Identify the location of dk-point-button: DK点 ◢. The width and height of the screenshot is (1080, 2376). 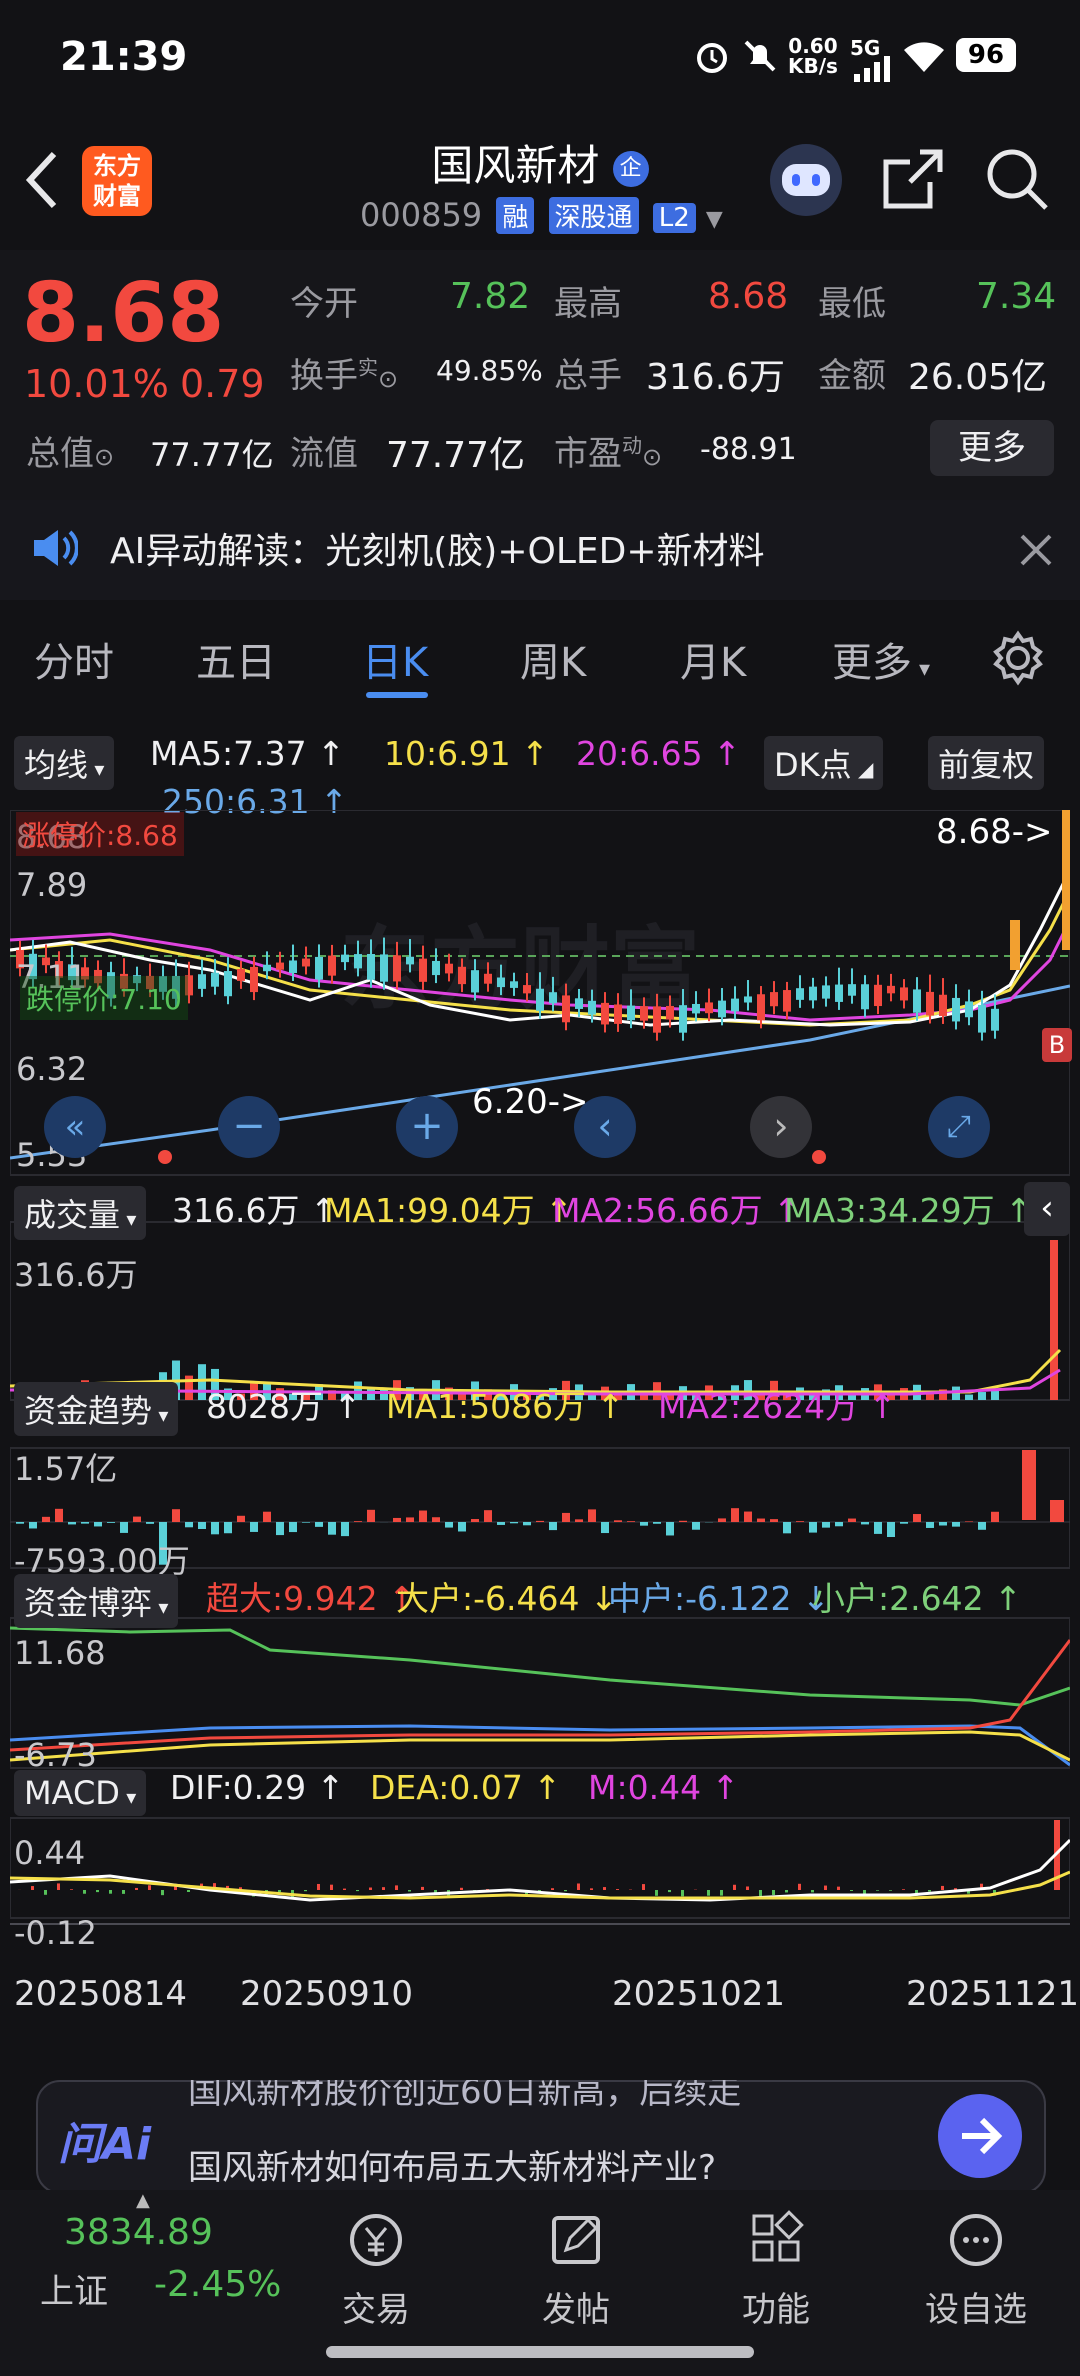
(824, 763).